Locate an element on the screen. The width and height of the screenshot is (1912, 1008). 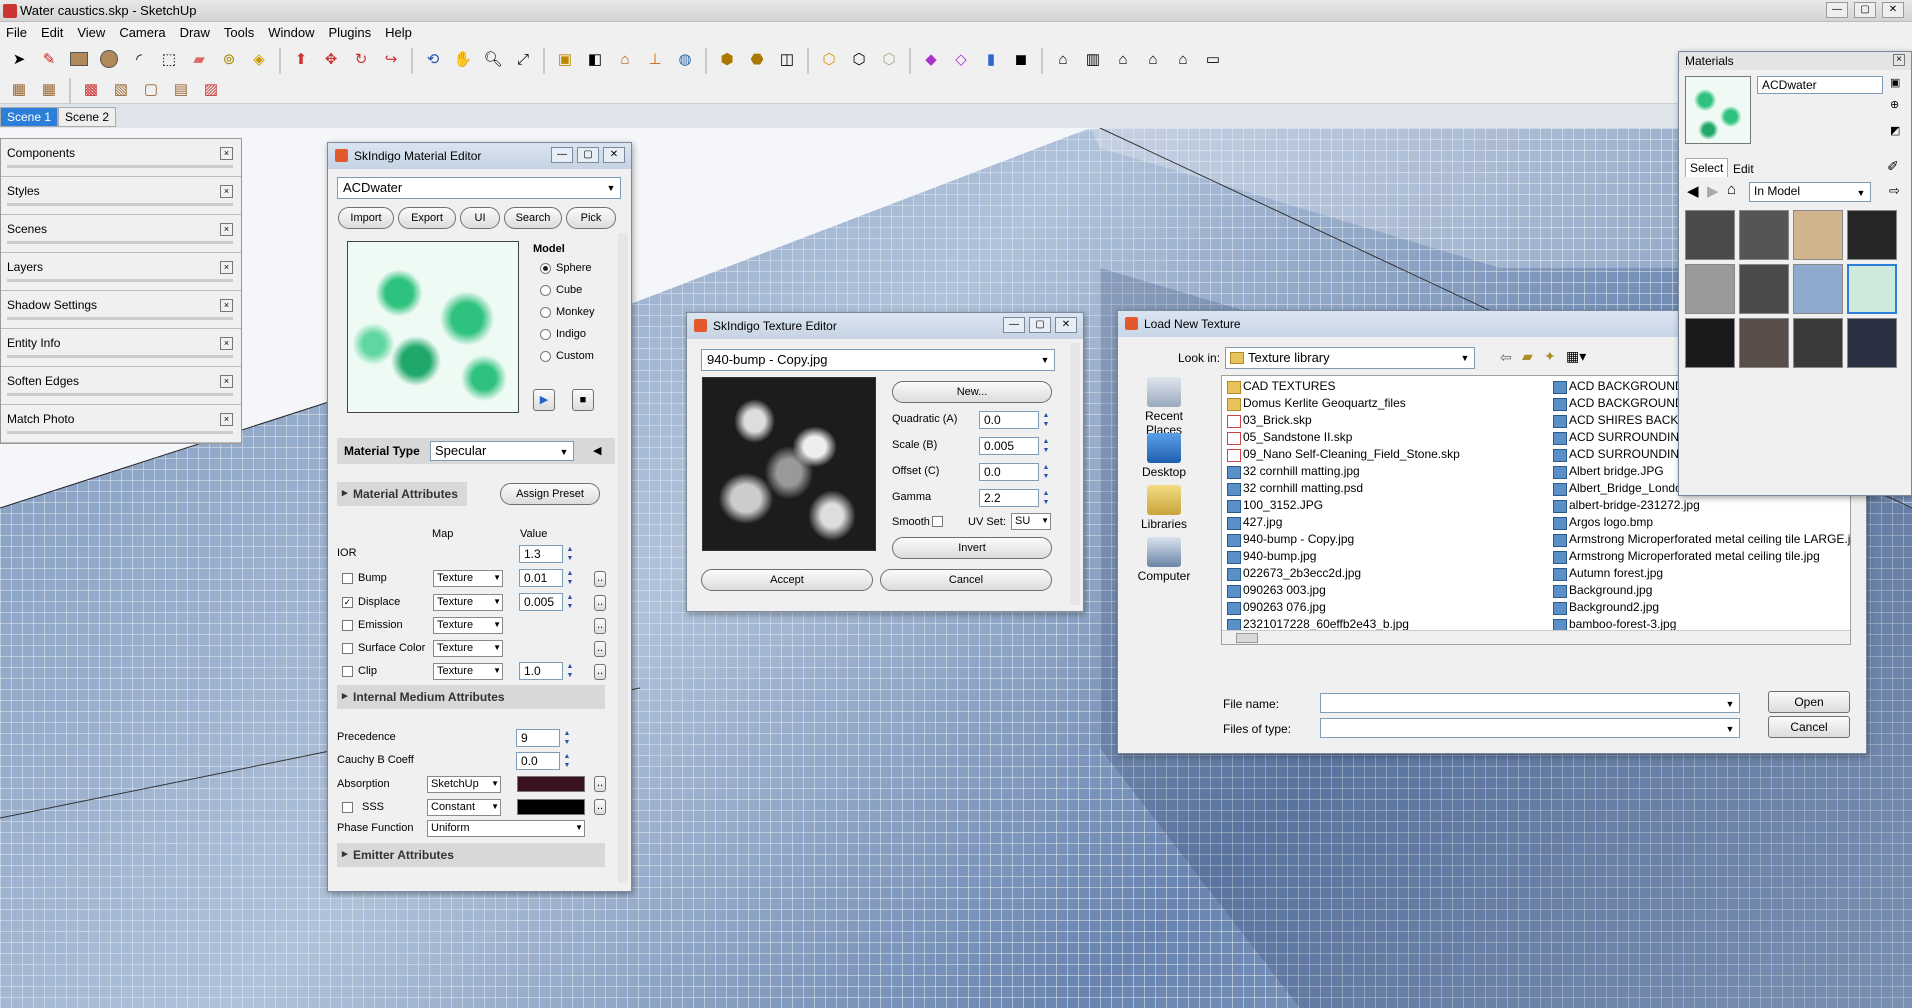
pencil-tool-icon: ✎ is located at coordinates (49, 59).